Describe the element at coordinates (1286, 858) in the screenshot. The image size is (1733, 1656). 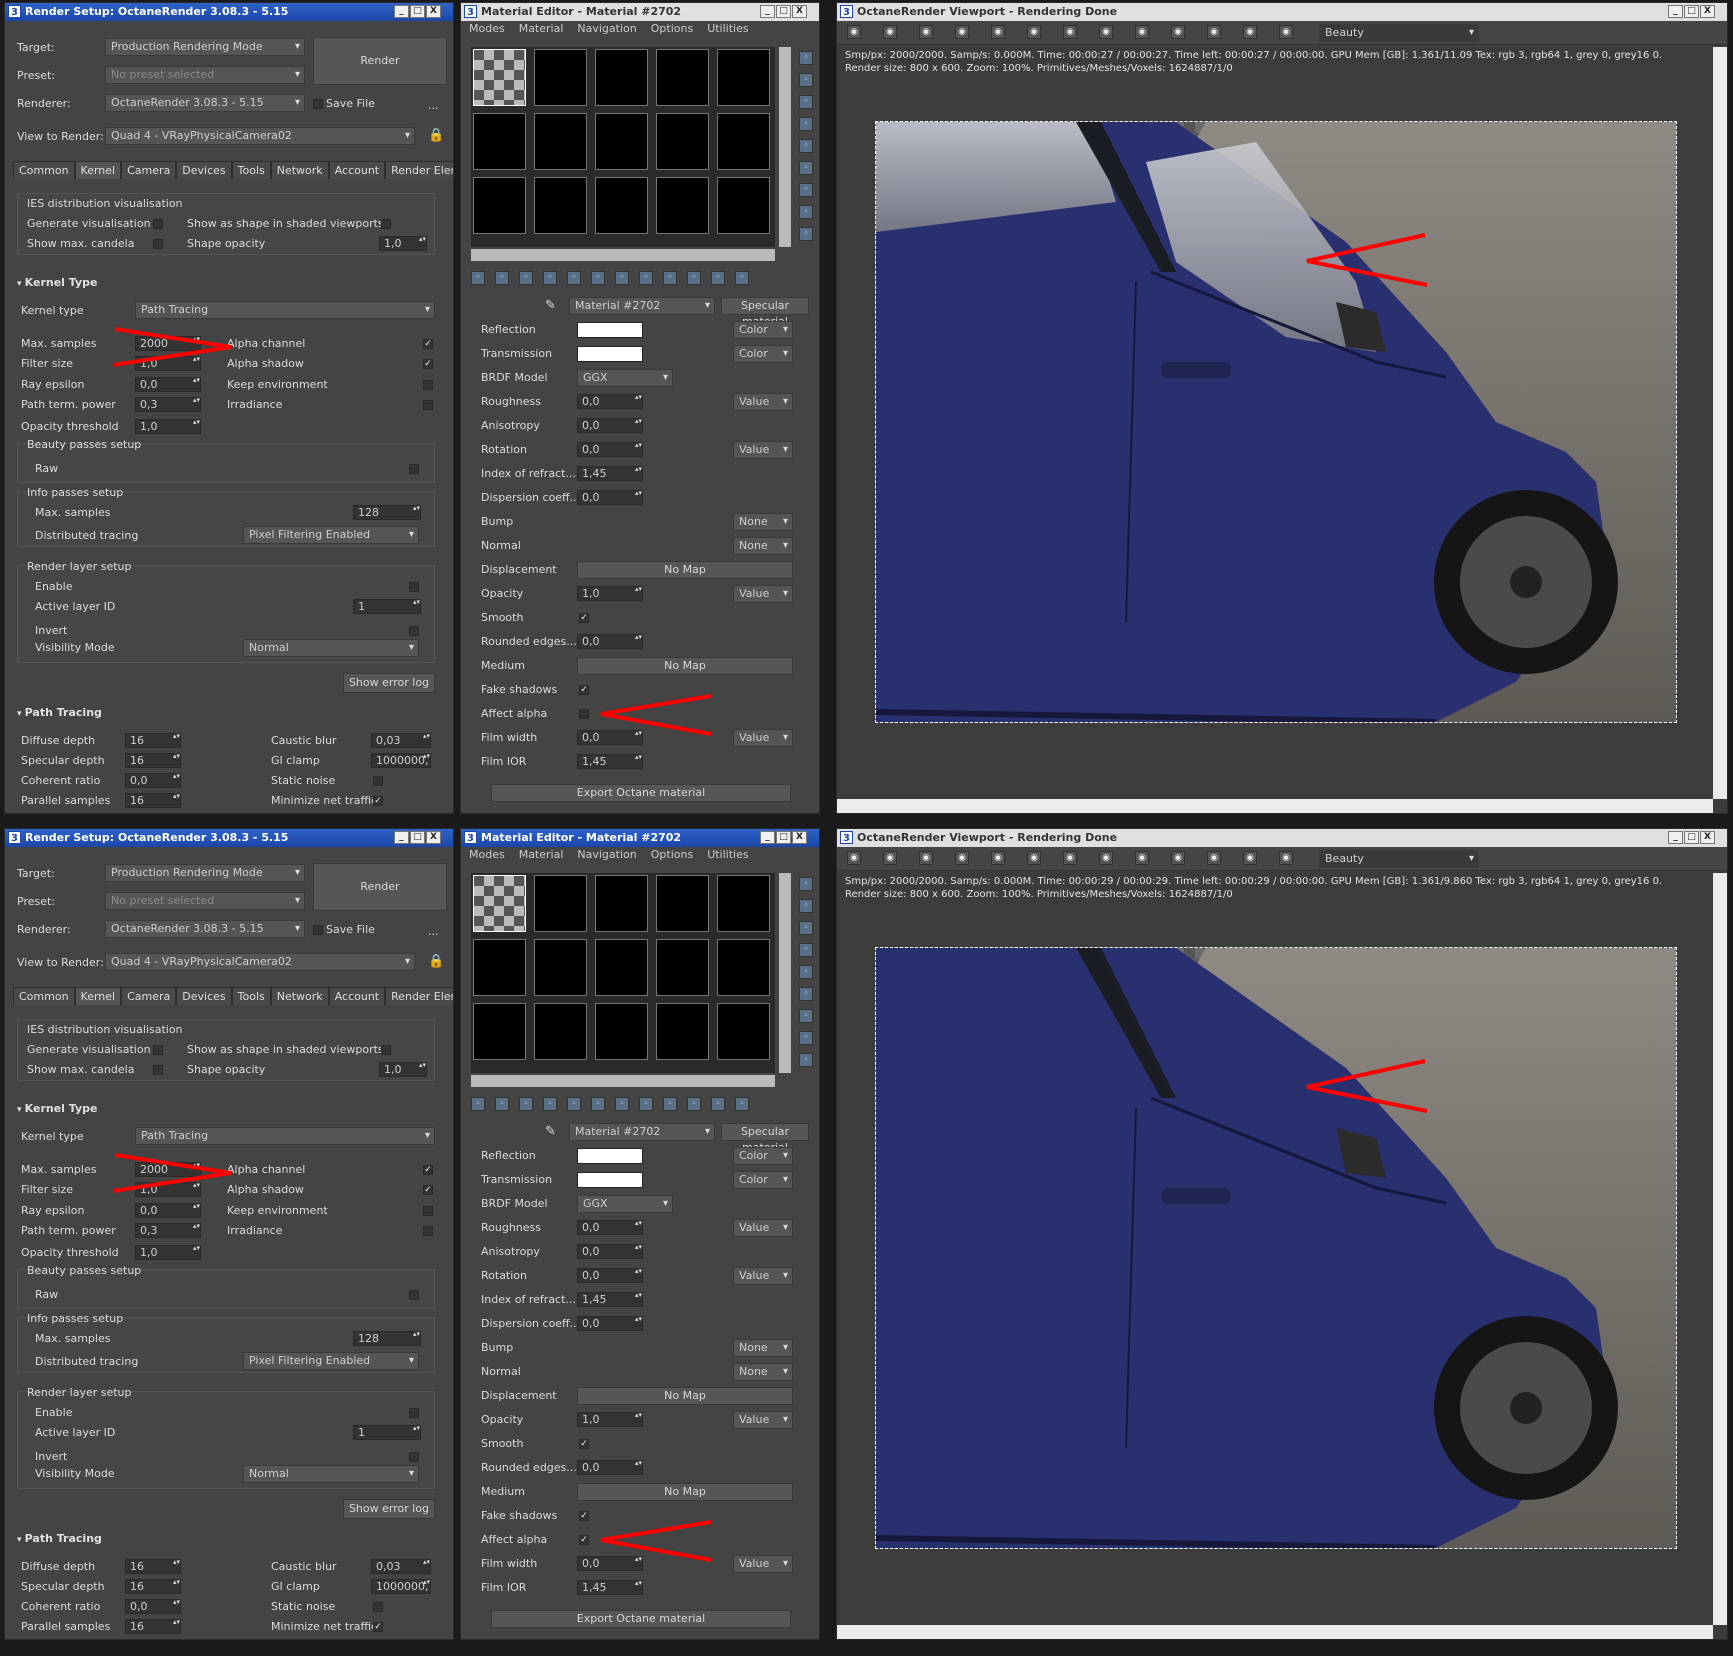
I see `gear-icon: ◉` at that location.